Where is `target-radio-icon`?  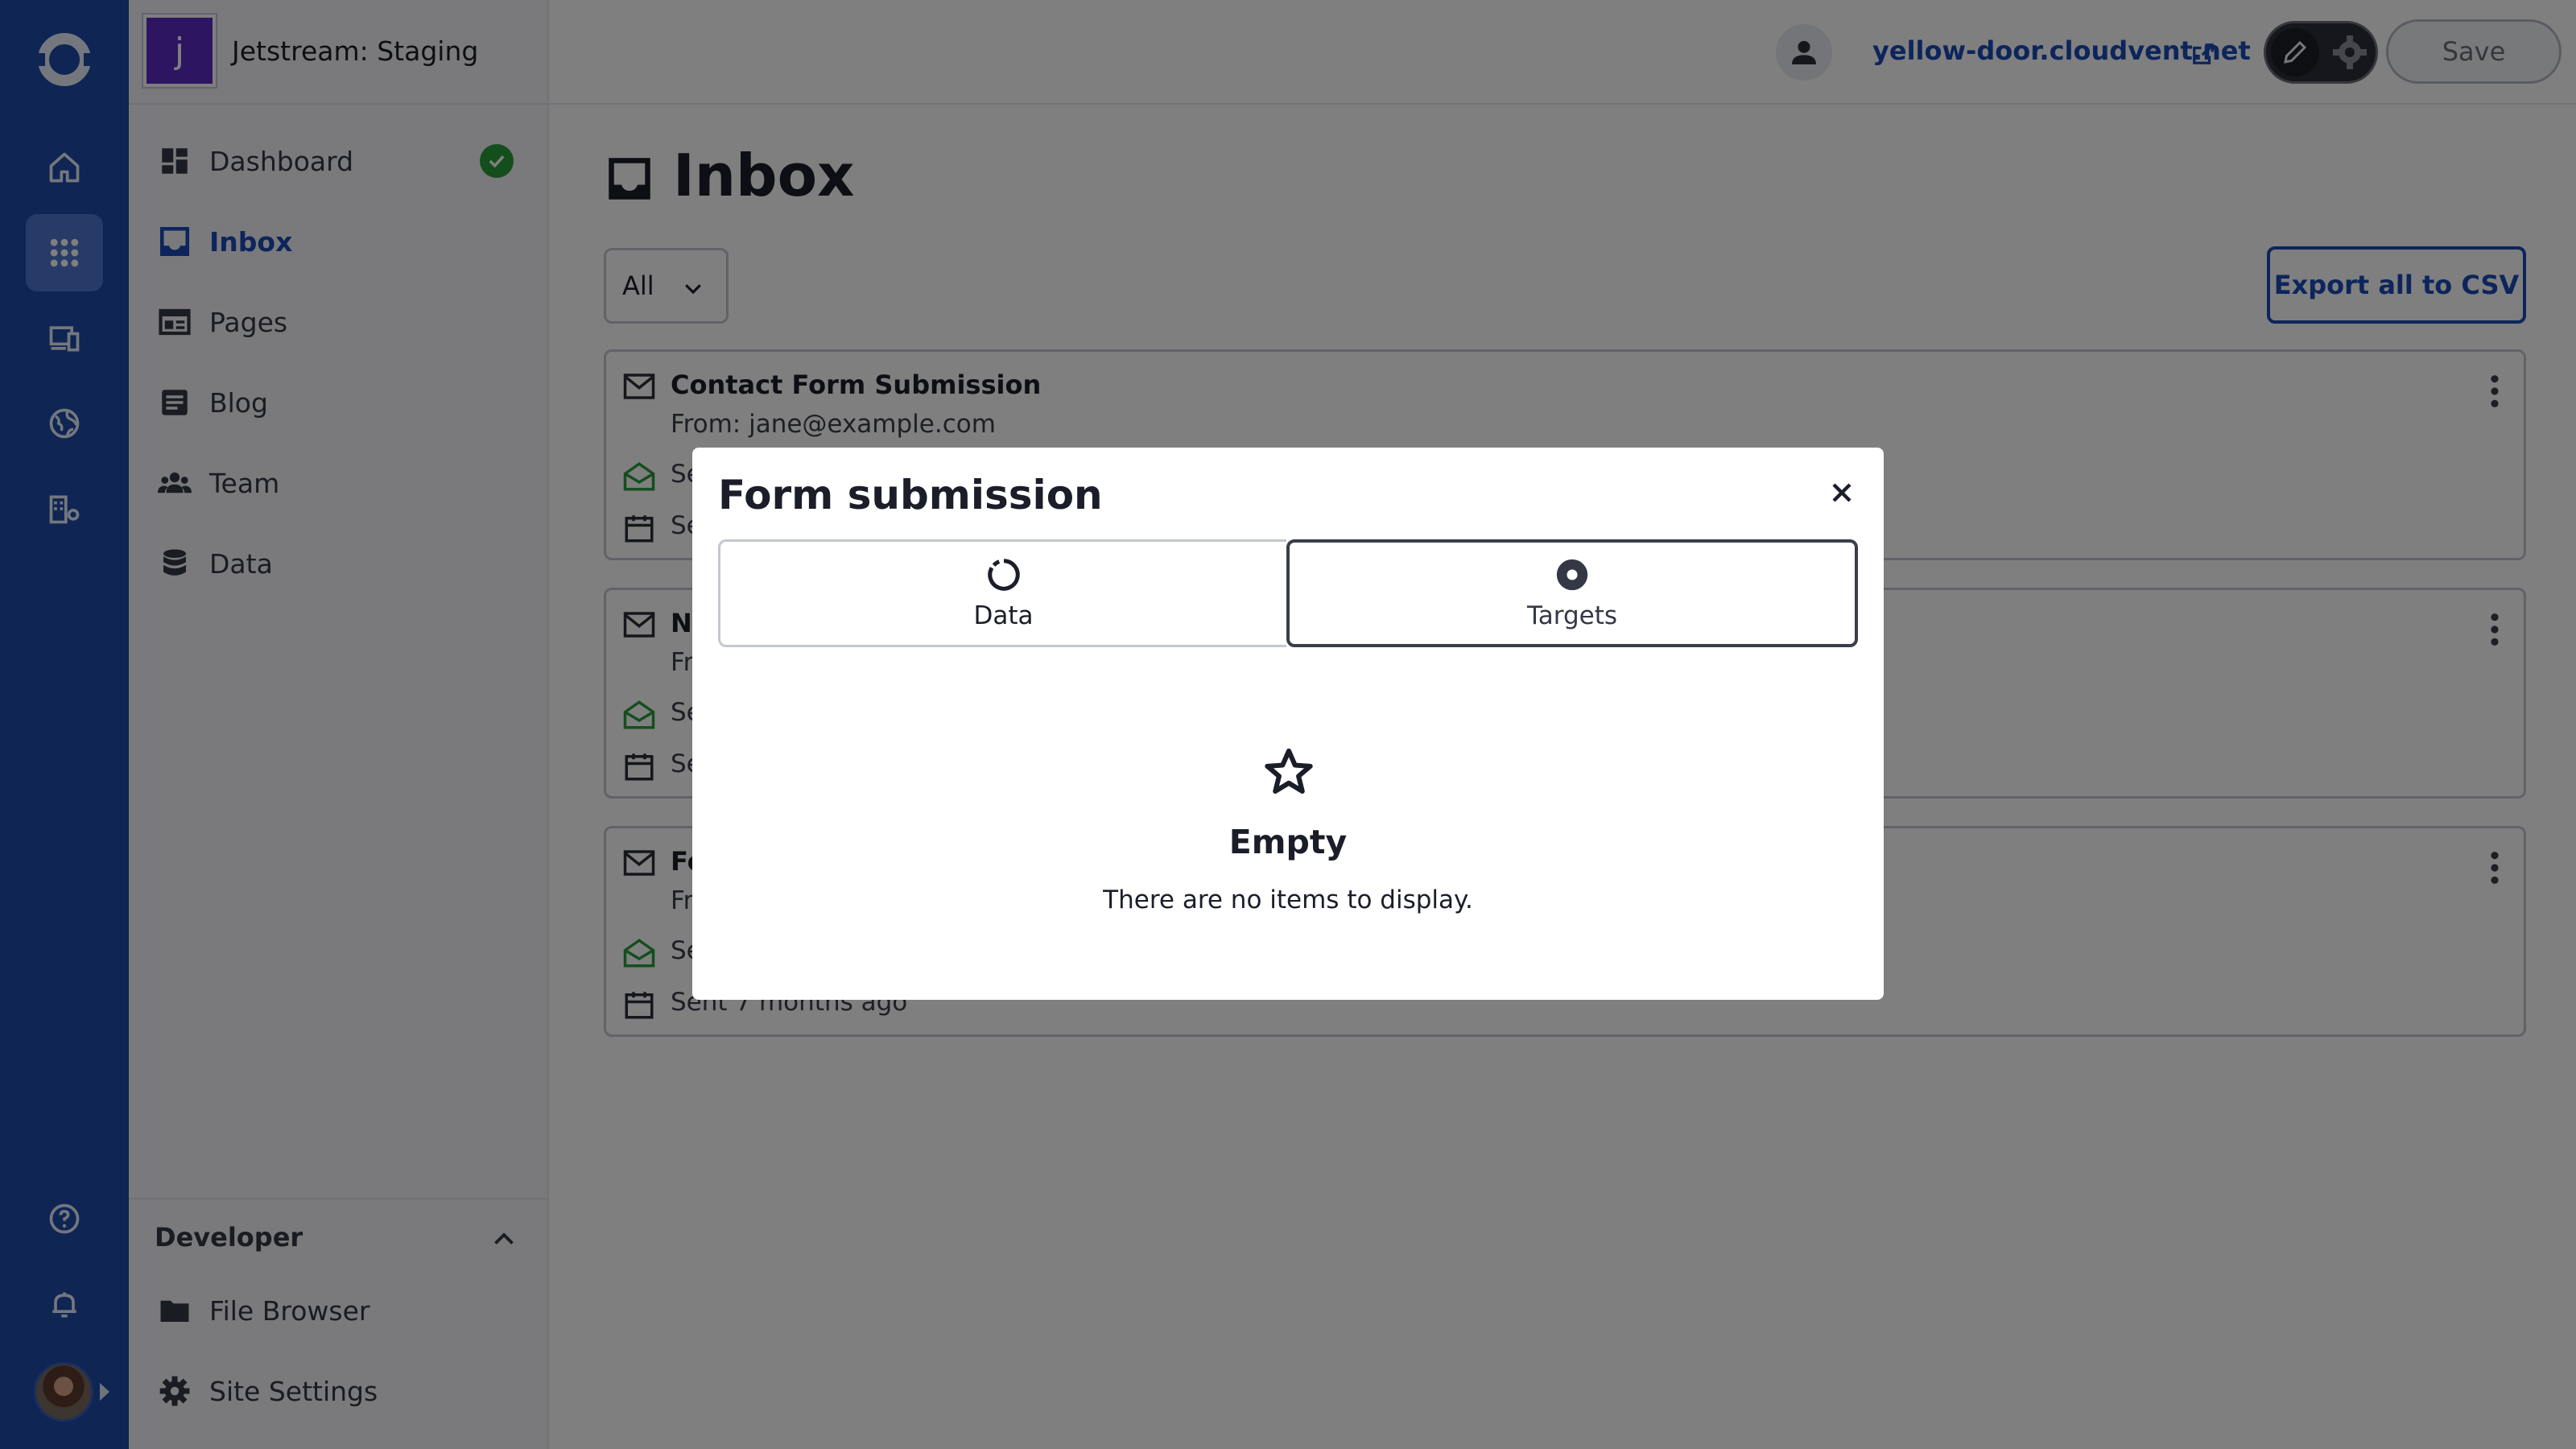 target-radio-icon is located at coordinates (1572, 575).